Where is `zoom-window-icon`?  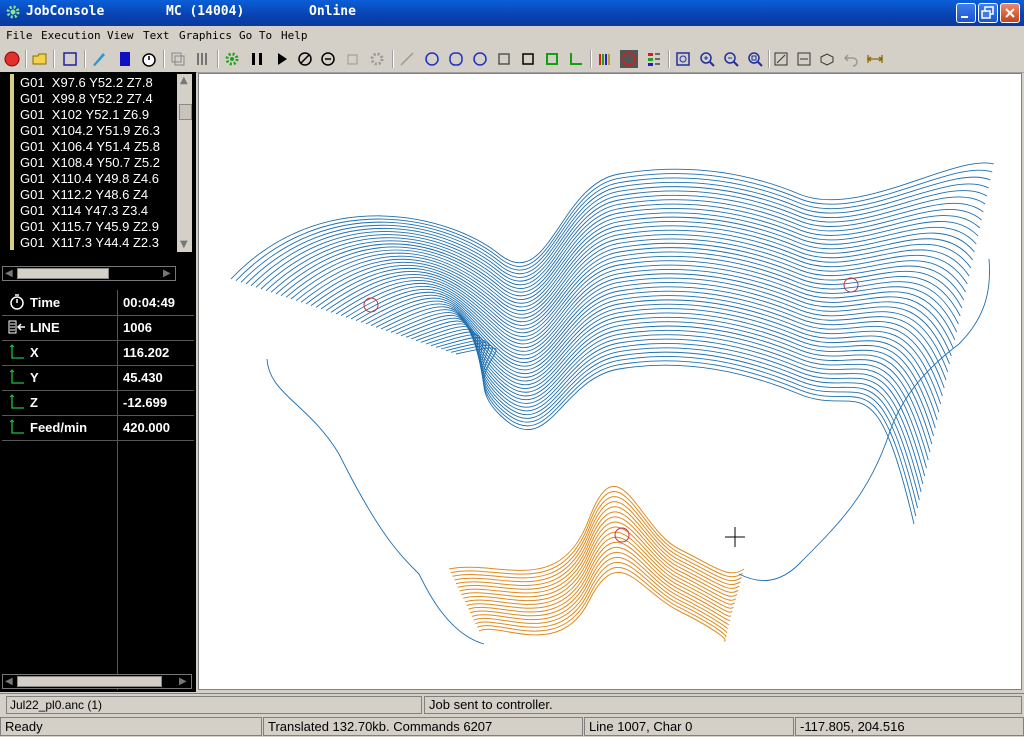 zoom-window-icon is located at coordinates (755, 59).